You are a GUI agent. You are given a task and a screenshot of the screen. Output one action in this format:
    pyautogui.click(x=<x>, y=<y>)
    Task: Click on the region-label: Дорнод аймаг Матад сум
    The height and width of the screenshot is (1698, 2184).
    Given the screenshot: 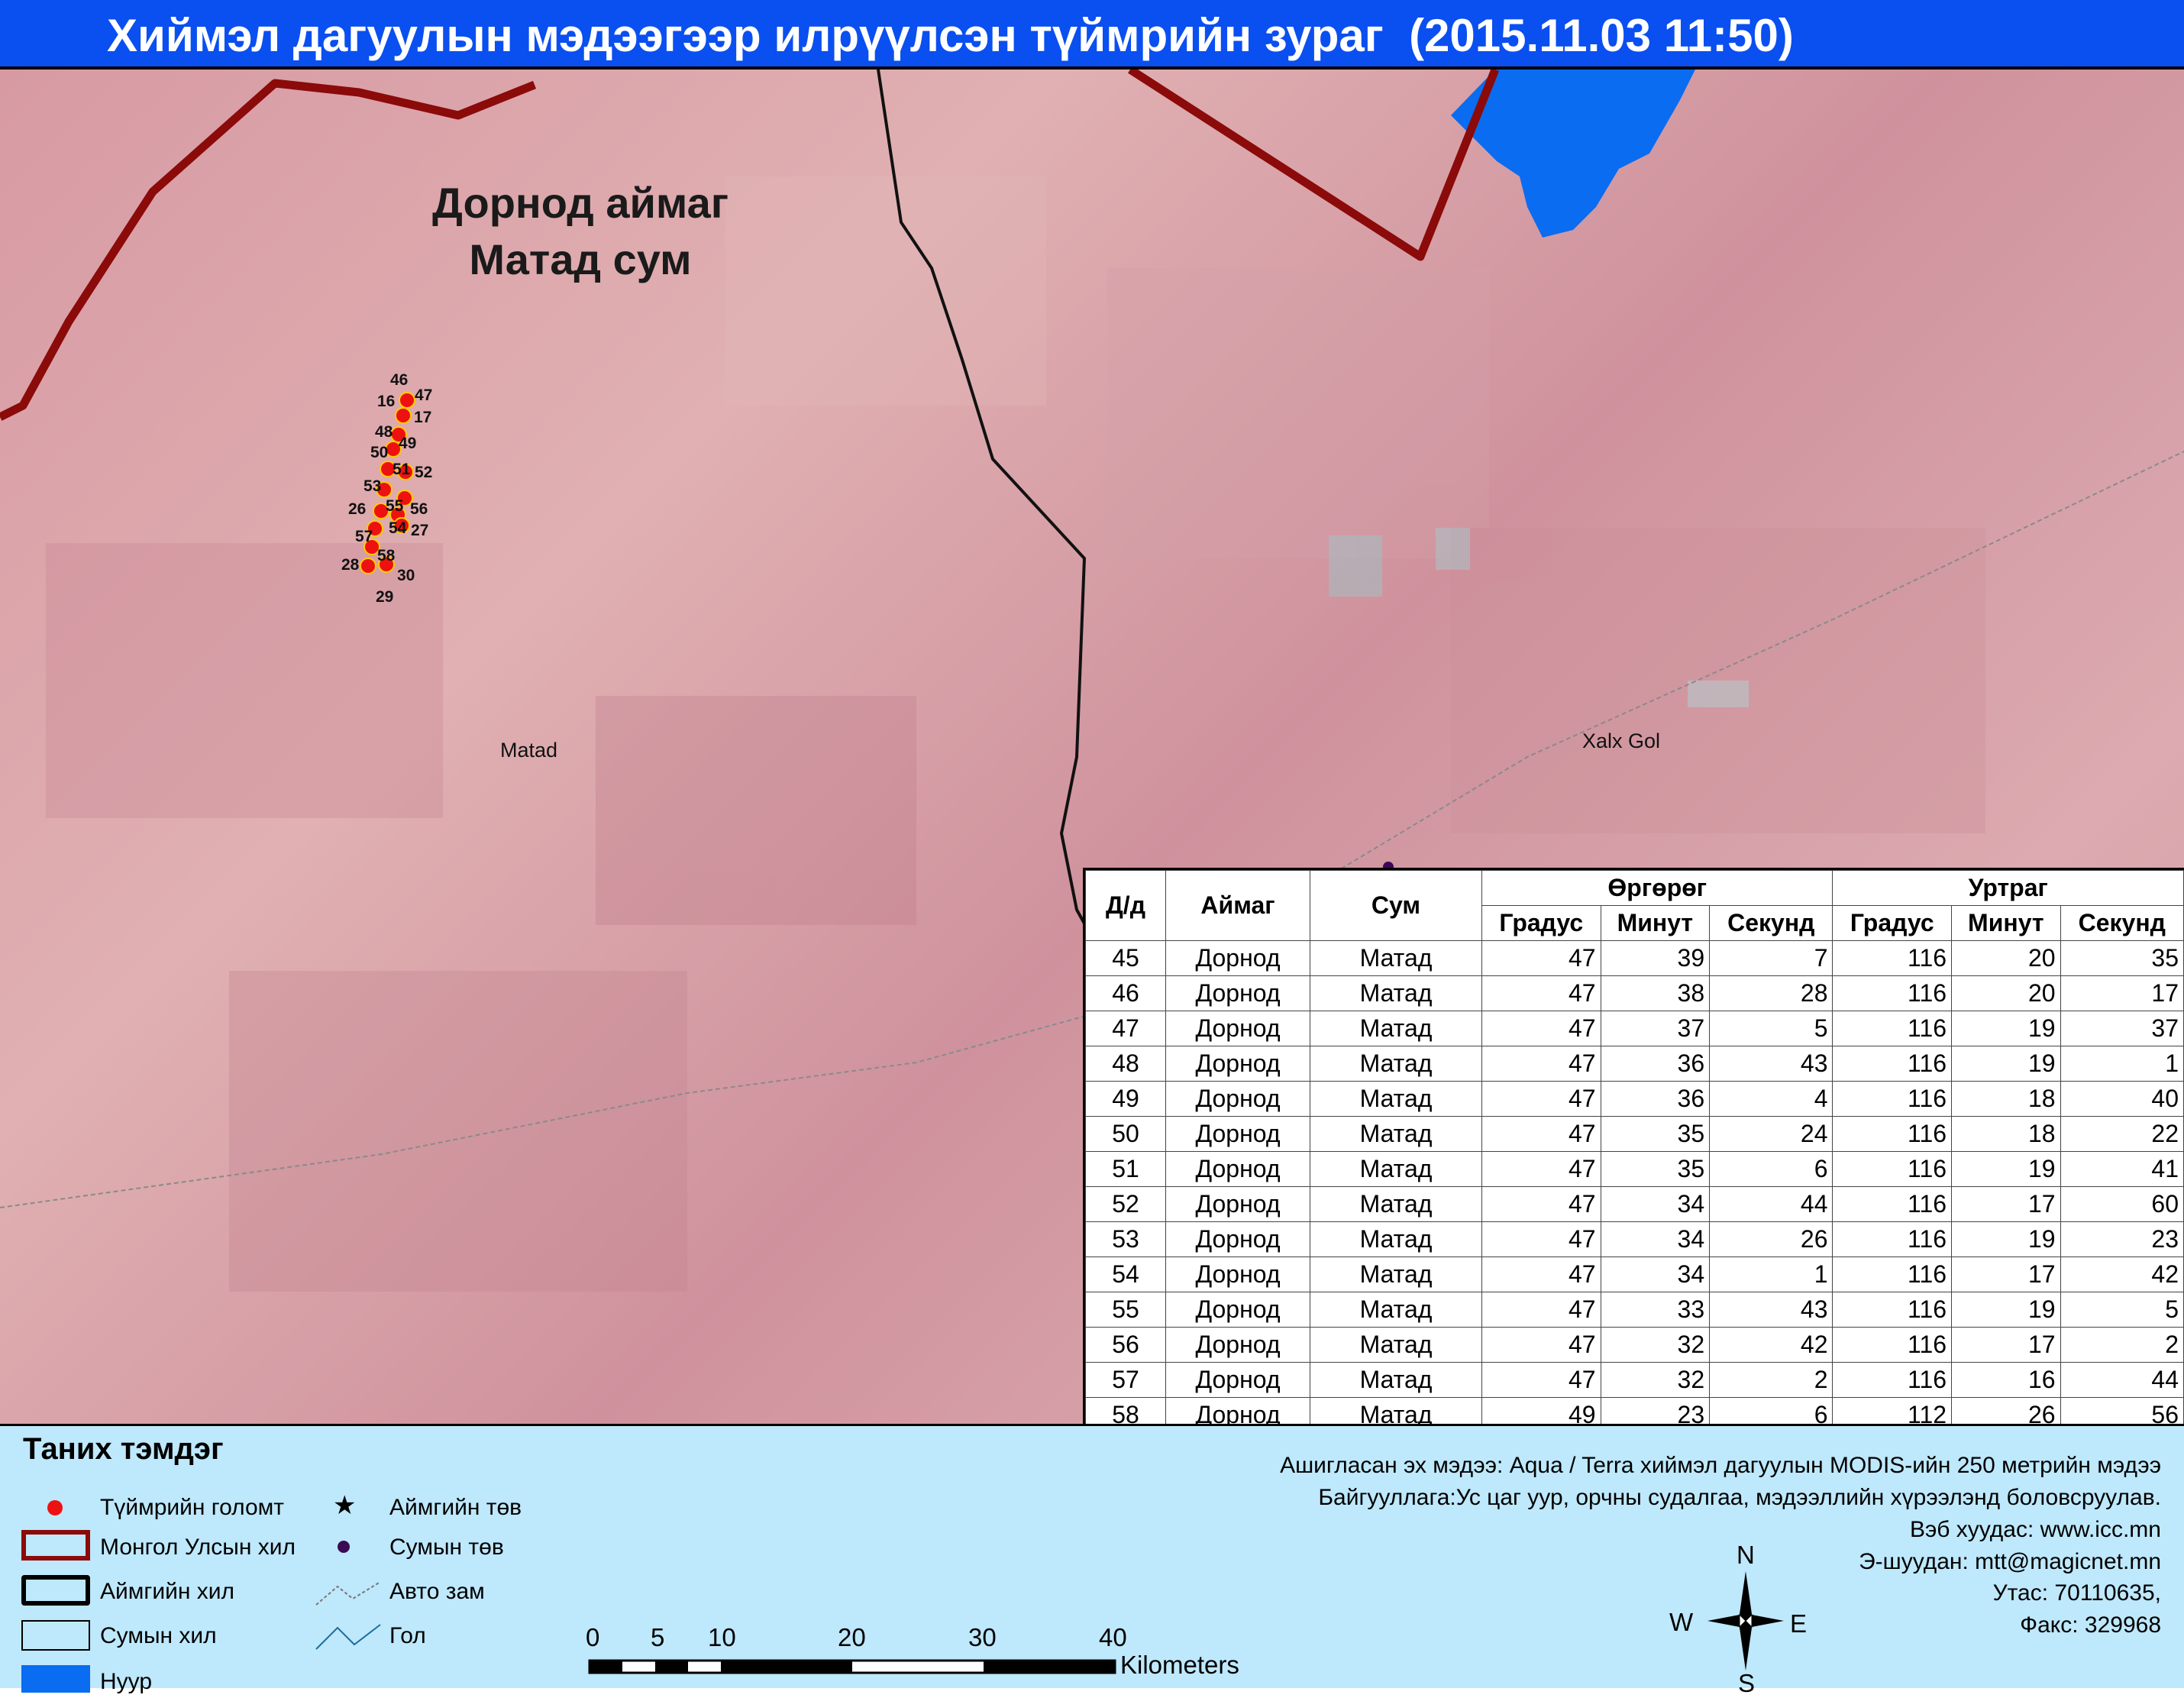 What is the action you would take?
    pyautogui.click(x=580, y=231)
    